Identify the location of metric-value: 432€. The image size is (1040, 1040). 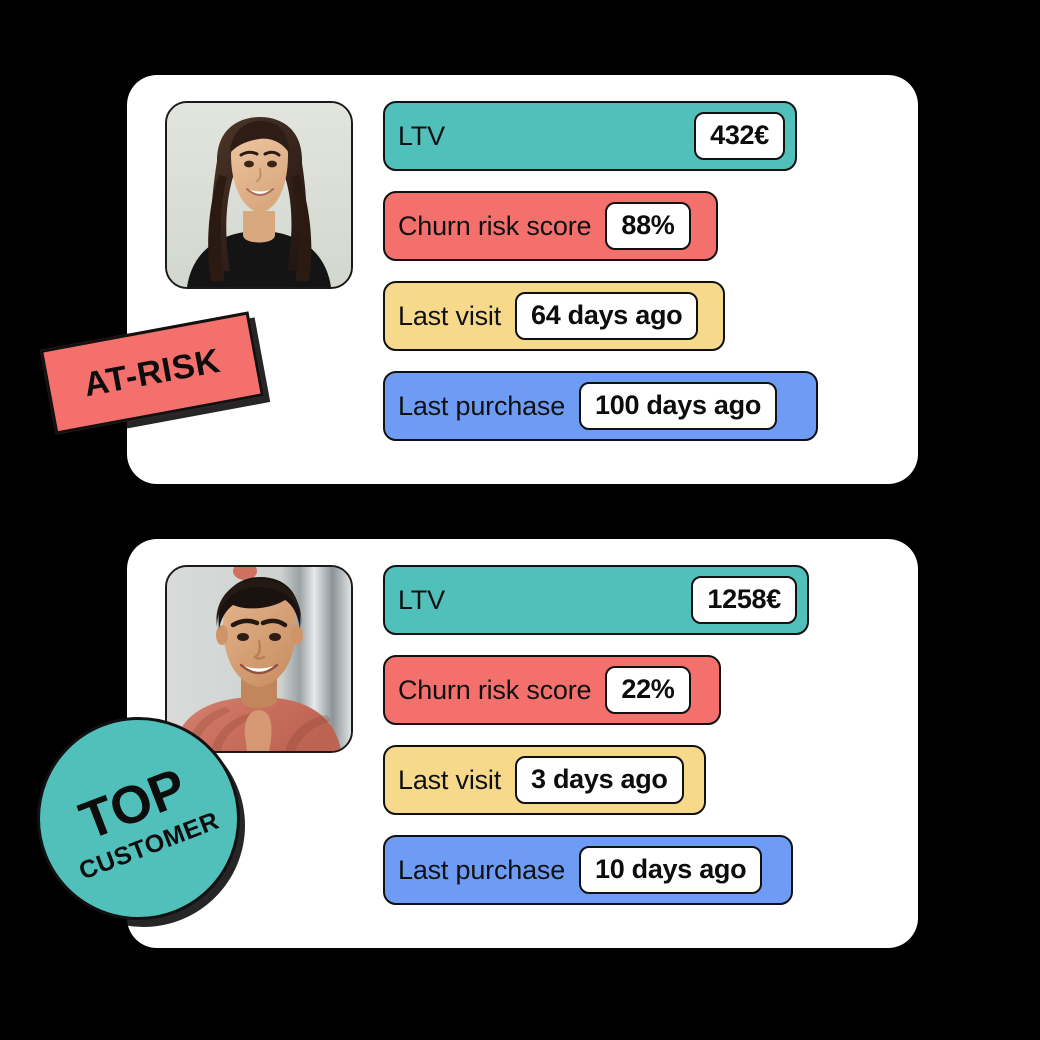
(739, 136).